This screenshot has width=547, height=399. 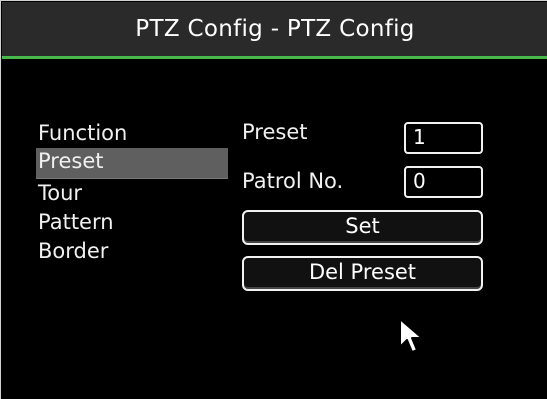 I want to click on menu-item-pattern: Pattern, so click(x=132, y=222).